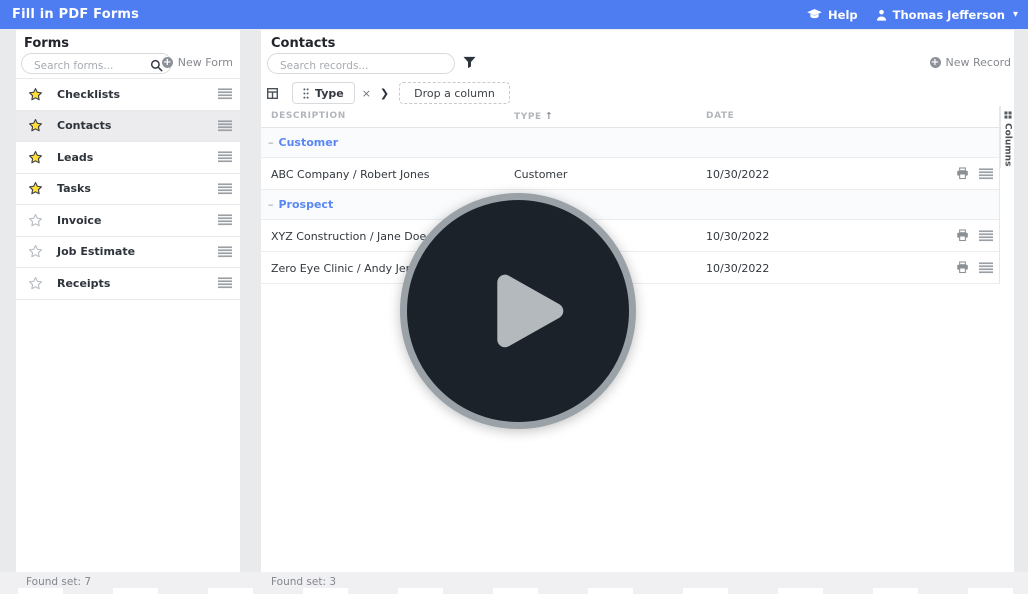  What do you see at coordinates (630, 143) in the screenshot?
I see `group-row-customer: – Customer` at bounding box center [630, 143].